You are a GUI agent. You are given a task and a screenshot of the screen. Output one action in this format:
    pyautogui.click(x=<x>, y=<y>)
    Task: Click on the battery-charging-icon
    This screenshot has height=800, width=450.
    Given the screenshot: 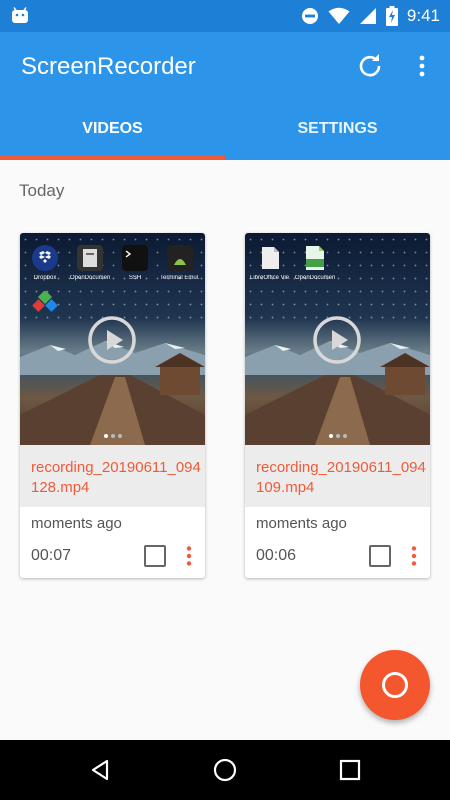 What is the action you would take?
    pyautogui.click(x=391, y=16)
    